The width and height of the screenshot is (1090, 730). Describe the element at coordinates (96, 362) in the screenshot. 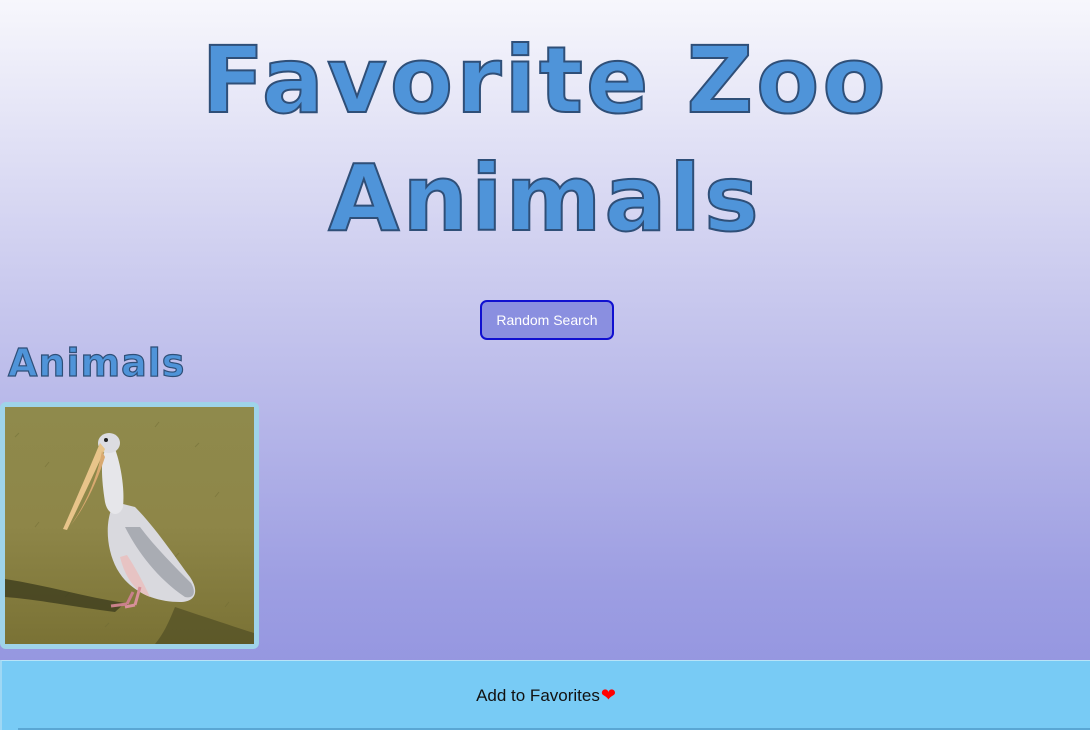

I see `animals-section-heading: Animals` at that location.